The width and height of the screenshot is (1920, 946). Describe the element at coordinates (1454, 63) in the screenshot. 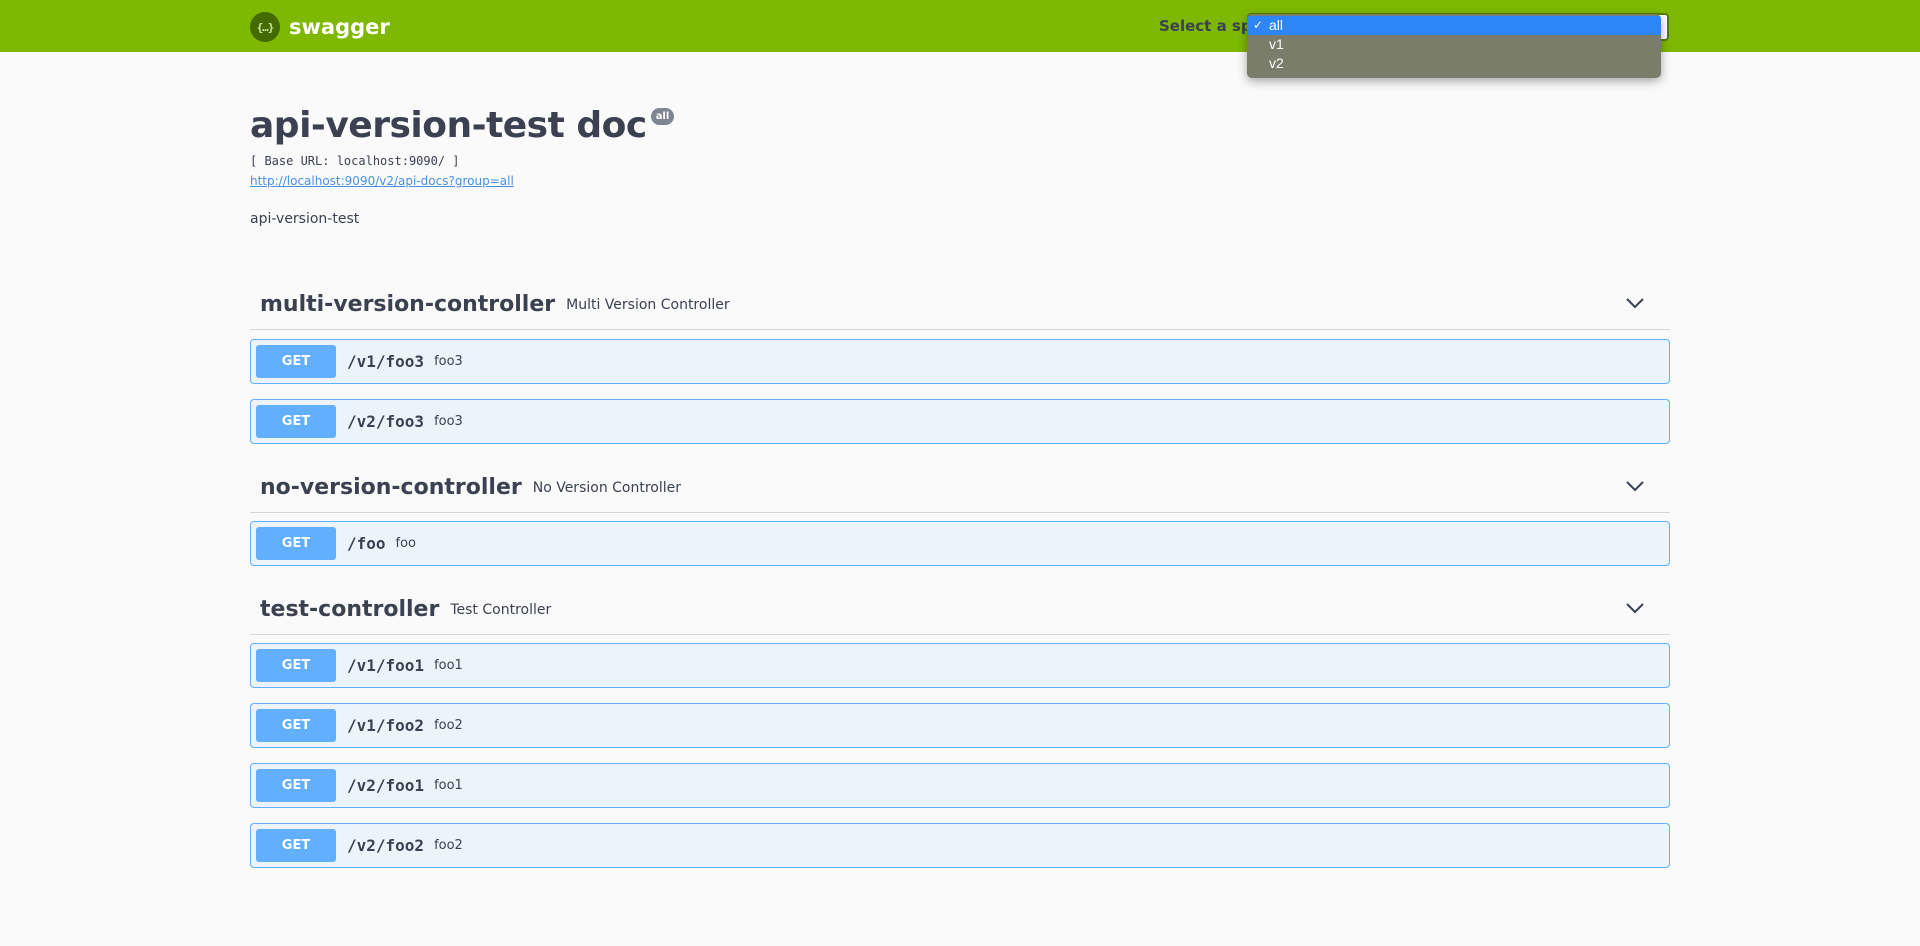

I see `spec-option-v2: v2` at that location.